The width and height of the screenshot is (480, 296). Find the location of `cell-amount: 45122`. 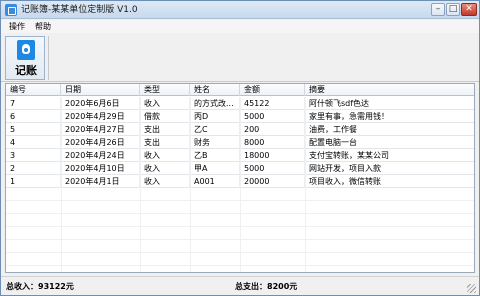

cell-amount: 45122 is located at coordinates (272, 103).